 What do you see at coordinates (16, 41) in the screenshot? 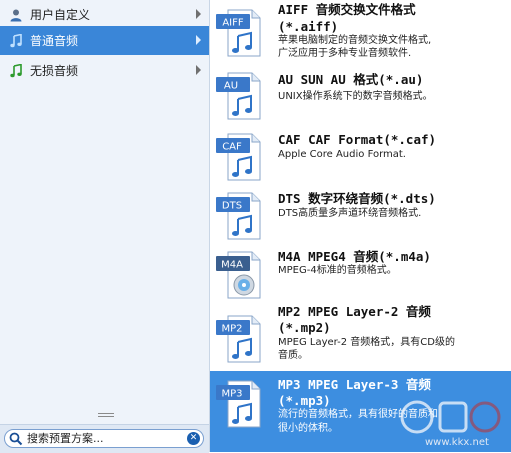
I see `music-note-icon` at bounding box center [16, 41].